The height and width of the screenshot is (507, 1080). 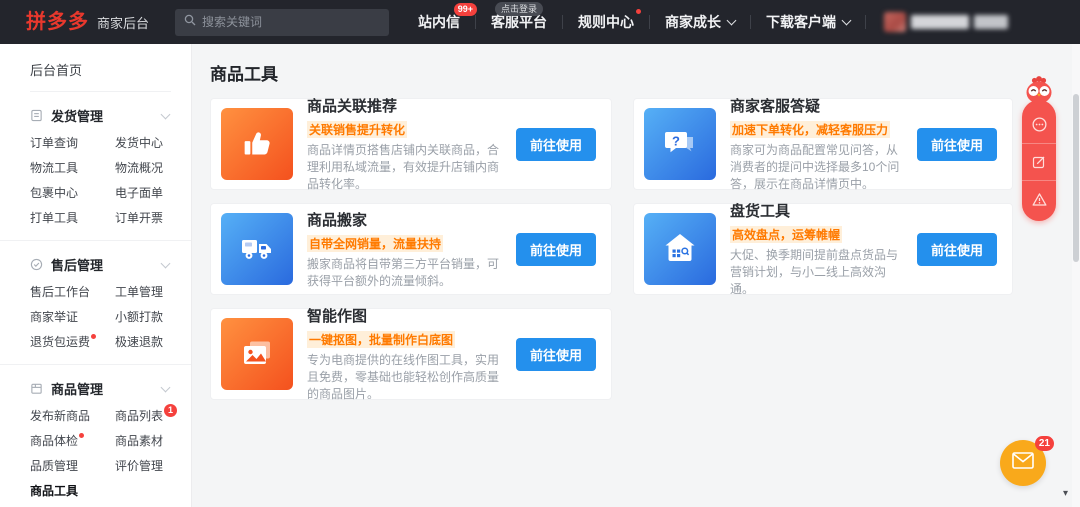 I want to click on sidebar-item: 极速退款, so click(x=153, y=342).